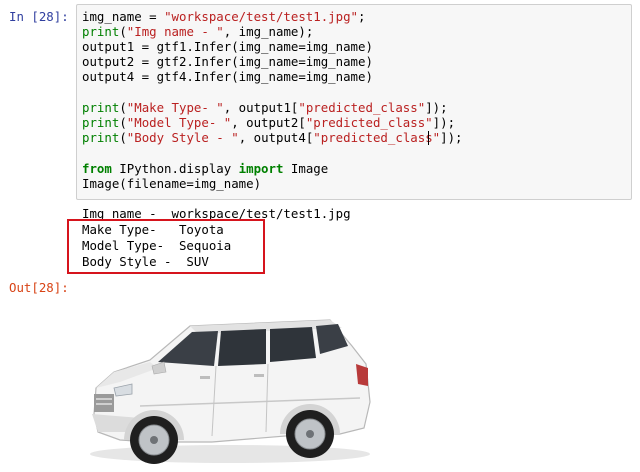 The image size is (640, 472). I want to click on code-text: , output2[, so click(268, 122).